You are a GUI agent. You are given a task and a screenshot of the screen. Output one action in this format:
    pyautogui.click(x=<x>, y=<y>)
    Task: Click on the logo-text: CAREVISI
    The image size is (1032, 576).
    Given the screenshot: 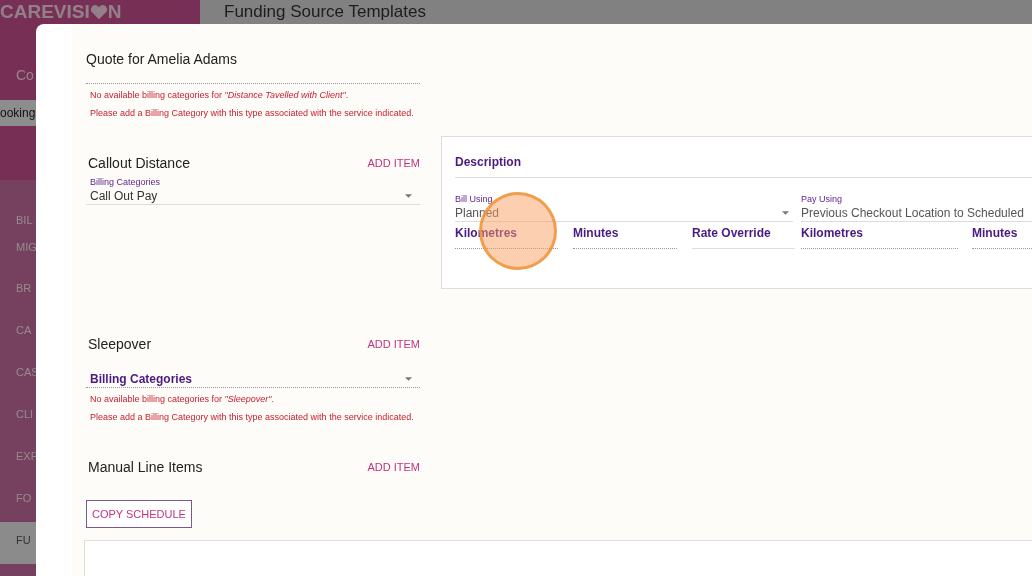 What is the action you would take?
    pyautogui.click(x=45, y=12)
    